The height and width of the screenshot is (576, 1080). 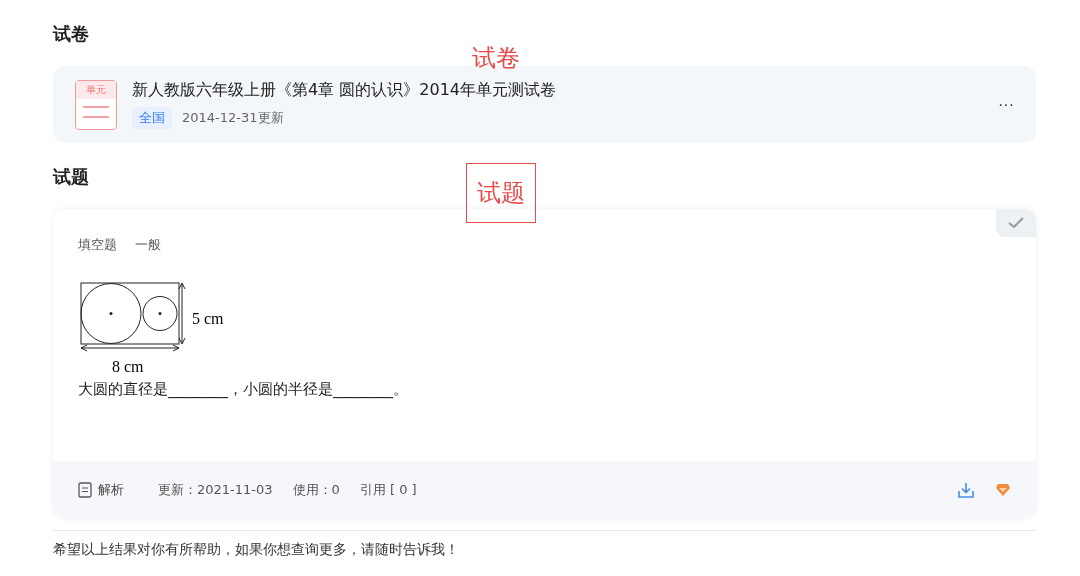 I want to click on analysis-link: 解析, so click(x=101, y=489).